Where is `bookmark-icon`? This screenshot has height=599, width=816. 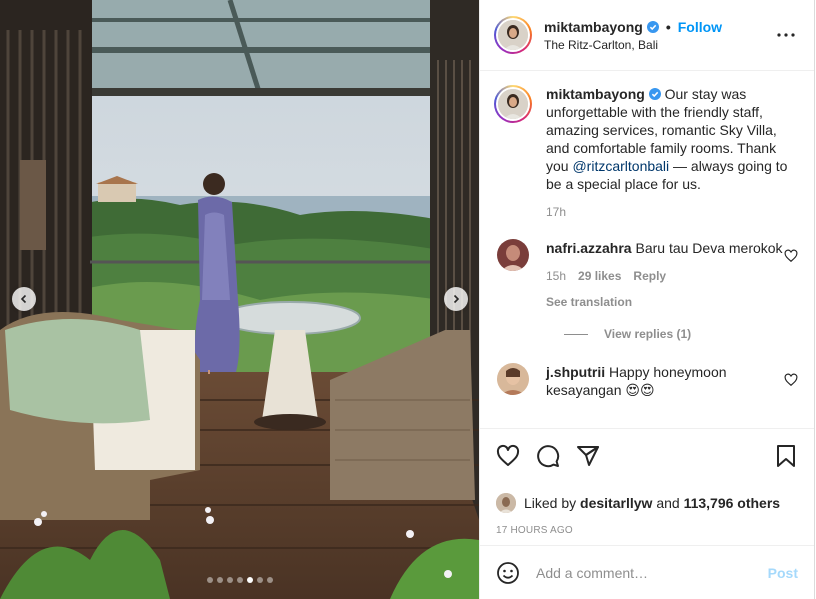 bookmark-icon is located at coordinates (786, 456).